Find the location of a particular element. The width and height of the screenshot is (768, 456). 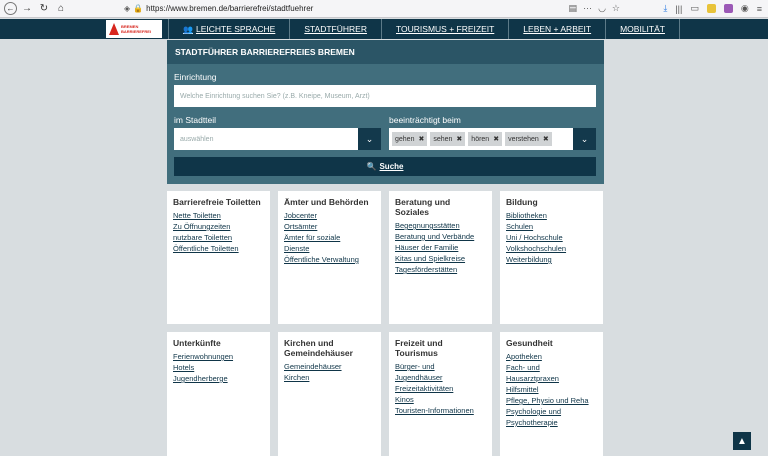

forward-icon: → is located at coordinates (27, 9).